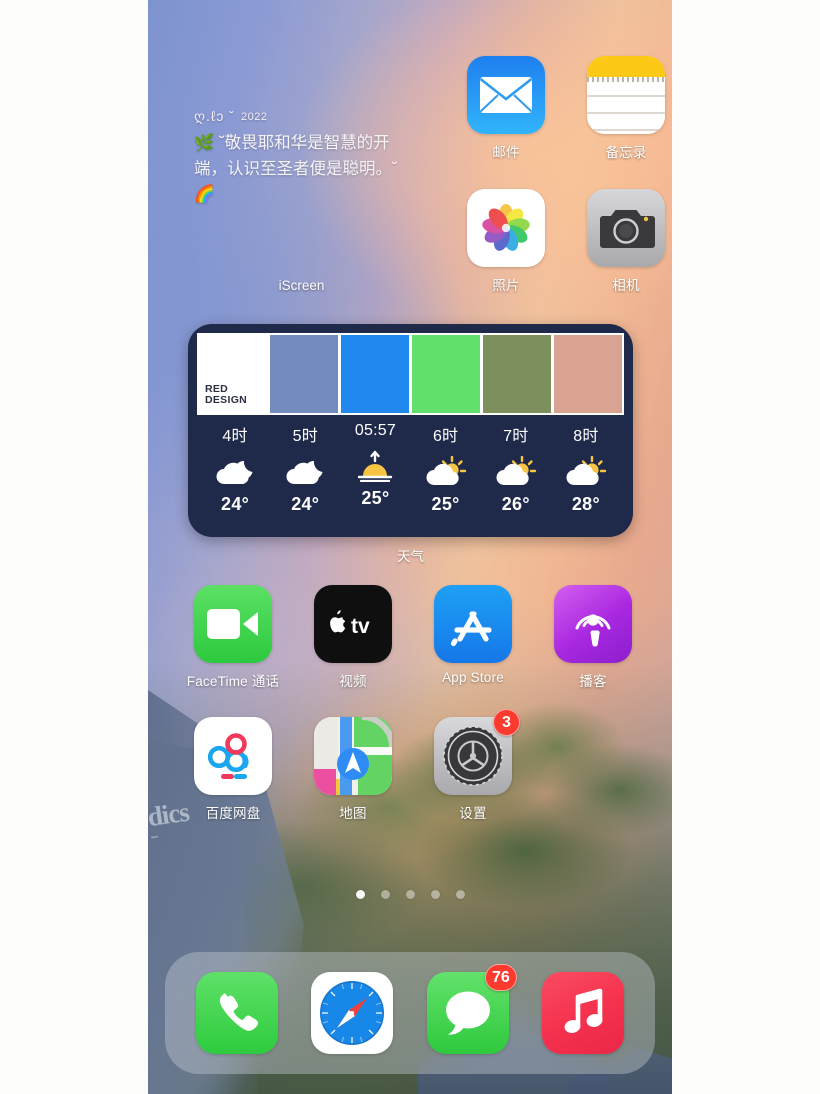 This screenshot has height=1094, width=820. I want to click on messages-badge: 76, so click(500, 977).